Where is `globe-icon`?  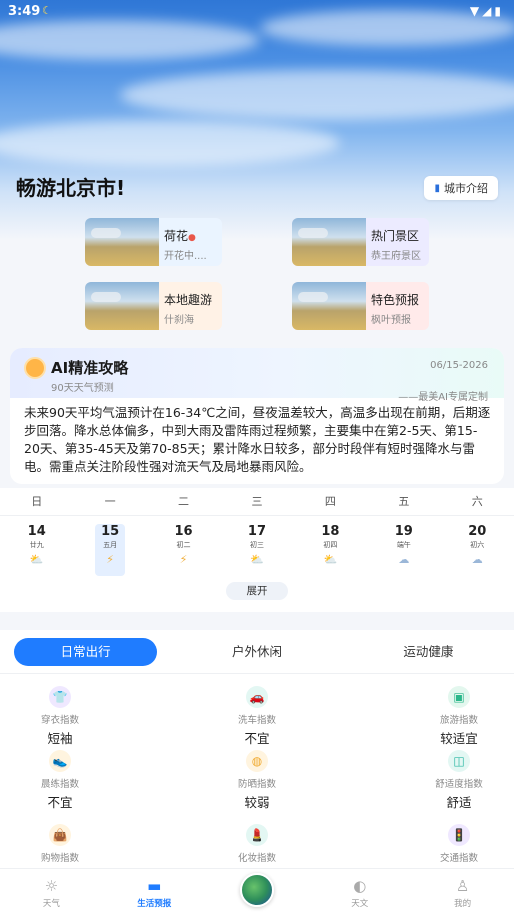 globe-icon is located at coordinates (256, 890).